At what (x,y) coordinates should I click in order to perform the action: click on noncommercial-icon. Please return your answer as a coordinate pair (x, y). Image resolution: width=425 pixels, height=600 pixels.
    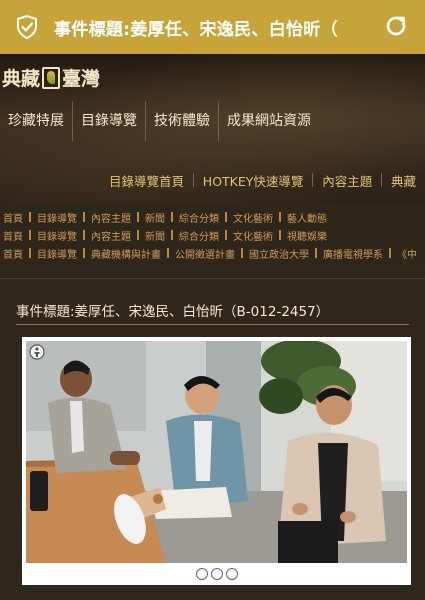
    Looking at the image, I should click on (216, 574).